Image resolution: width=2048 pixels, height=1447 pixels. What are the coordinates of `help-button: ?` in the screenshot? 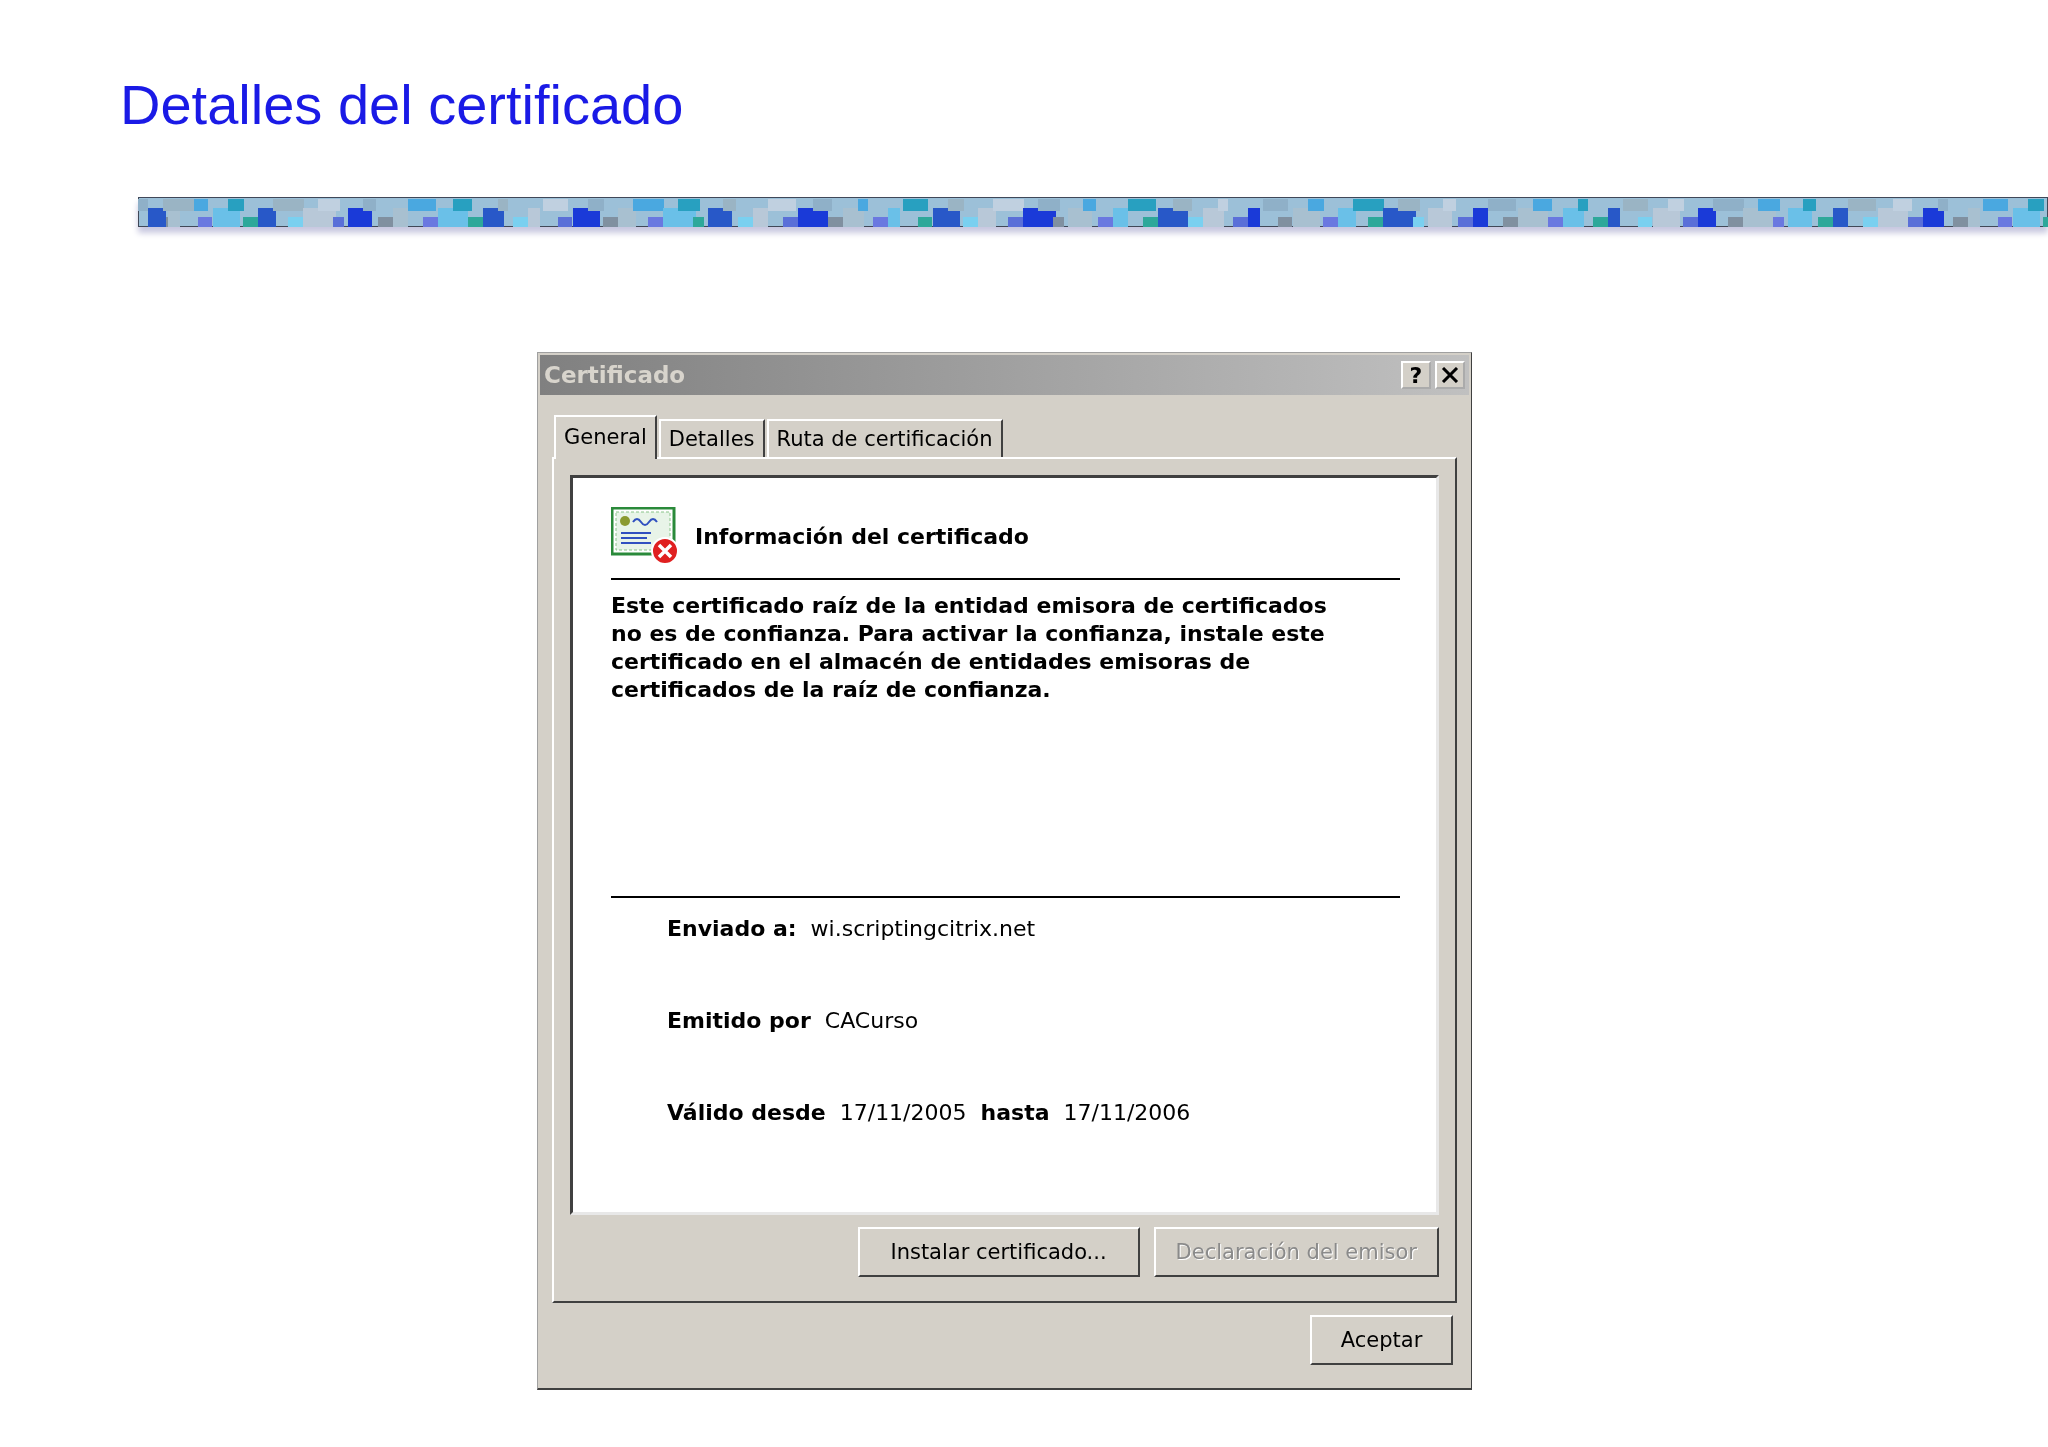 It's located at (1416, 375).